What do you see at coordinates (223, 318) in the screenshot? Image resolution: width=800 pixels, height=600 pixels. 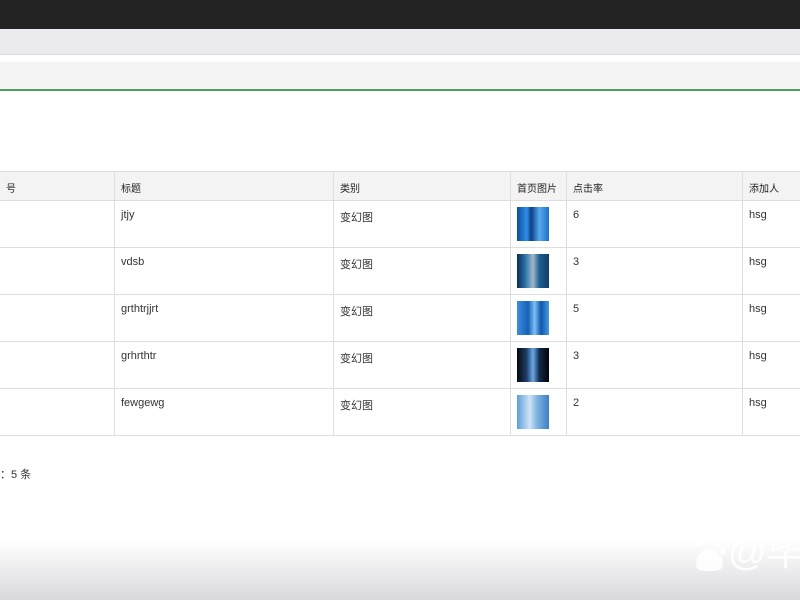 I see `title-cell: grthtrjjrt` at bounding box center [223, 318].